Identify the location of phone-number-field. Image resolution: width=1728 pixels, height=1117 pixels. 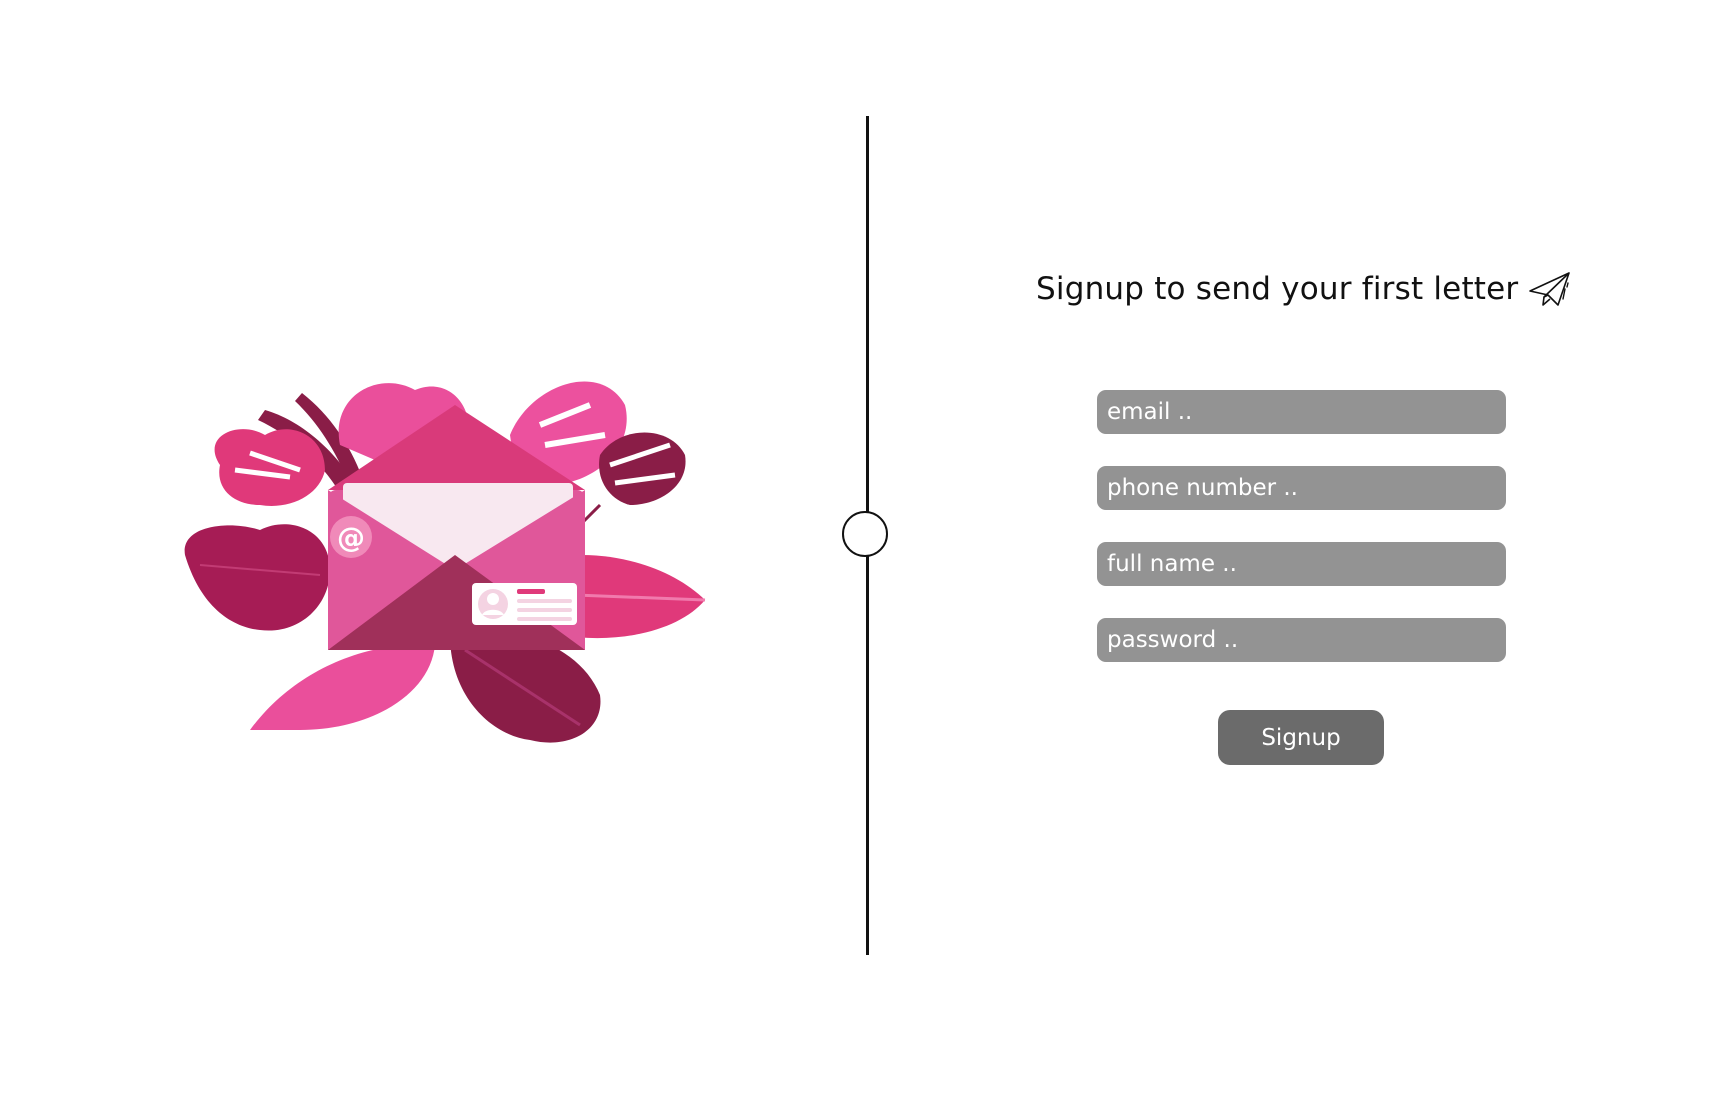
(1301, 488).